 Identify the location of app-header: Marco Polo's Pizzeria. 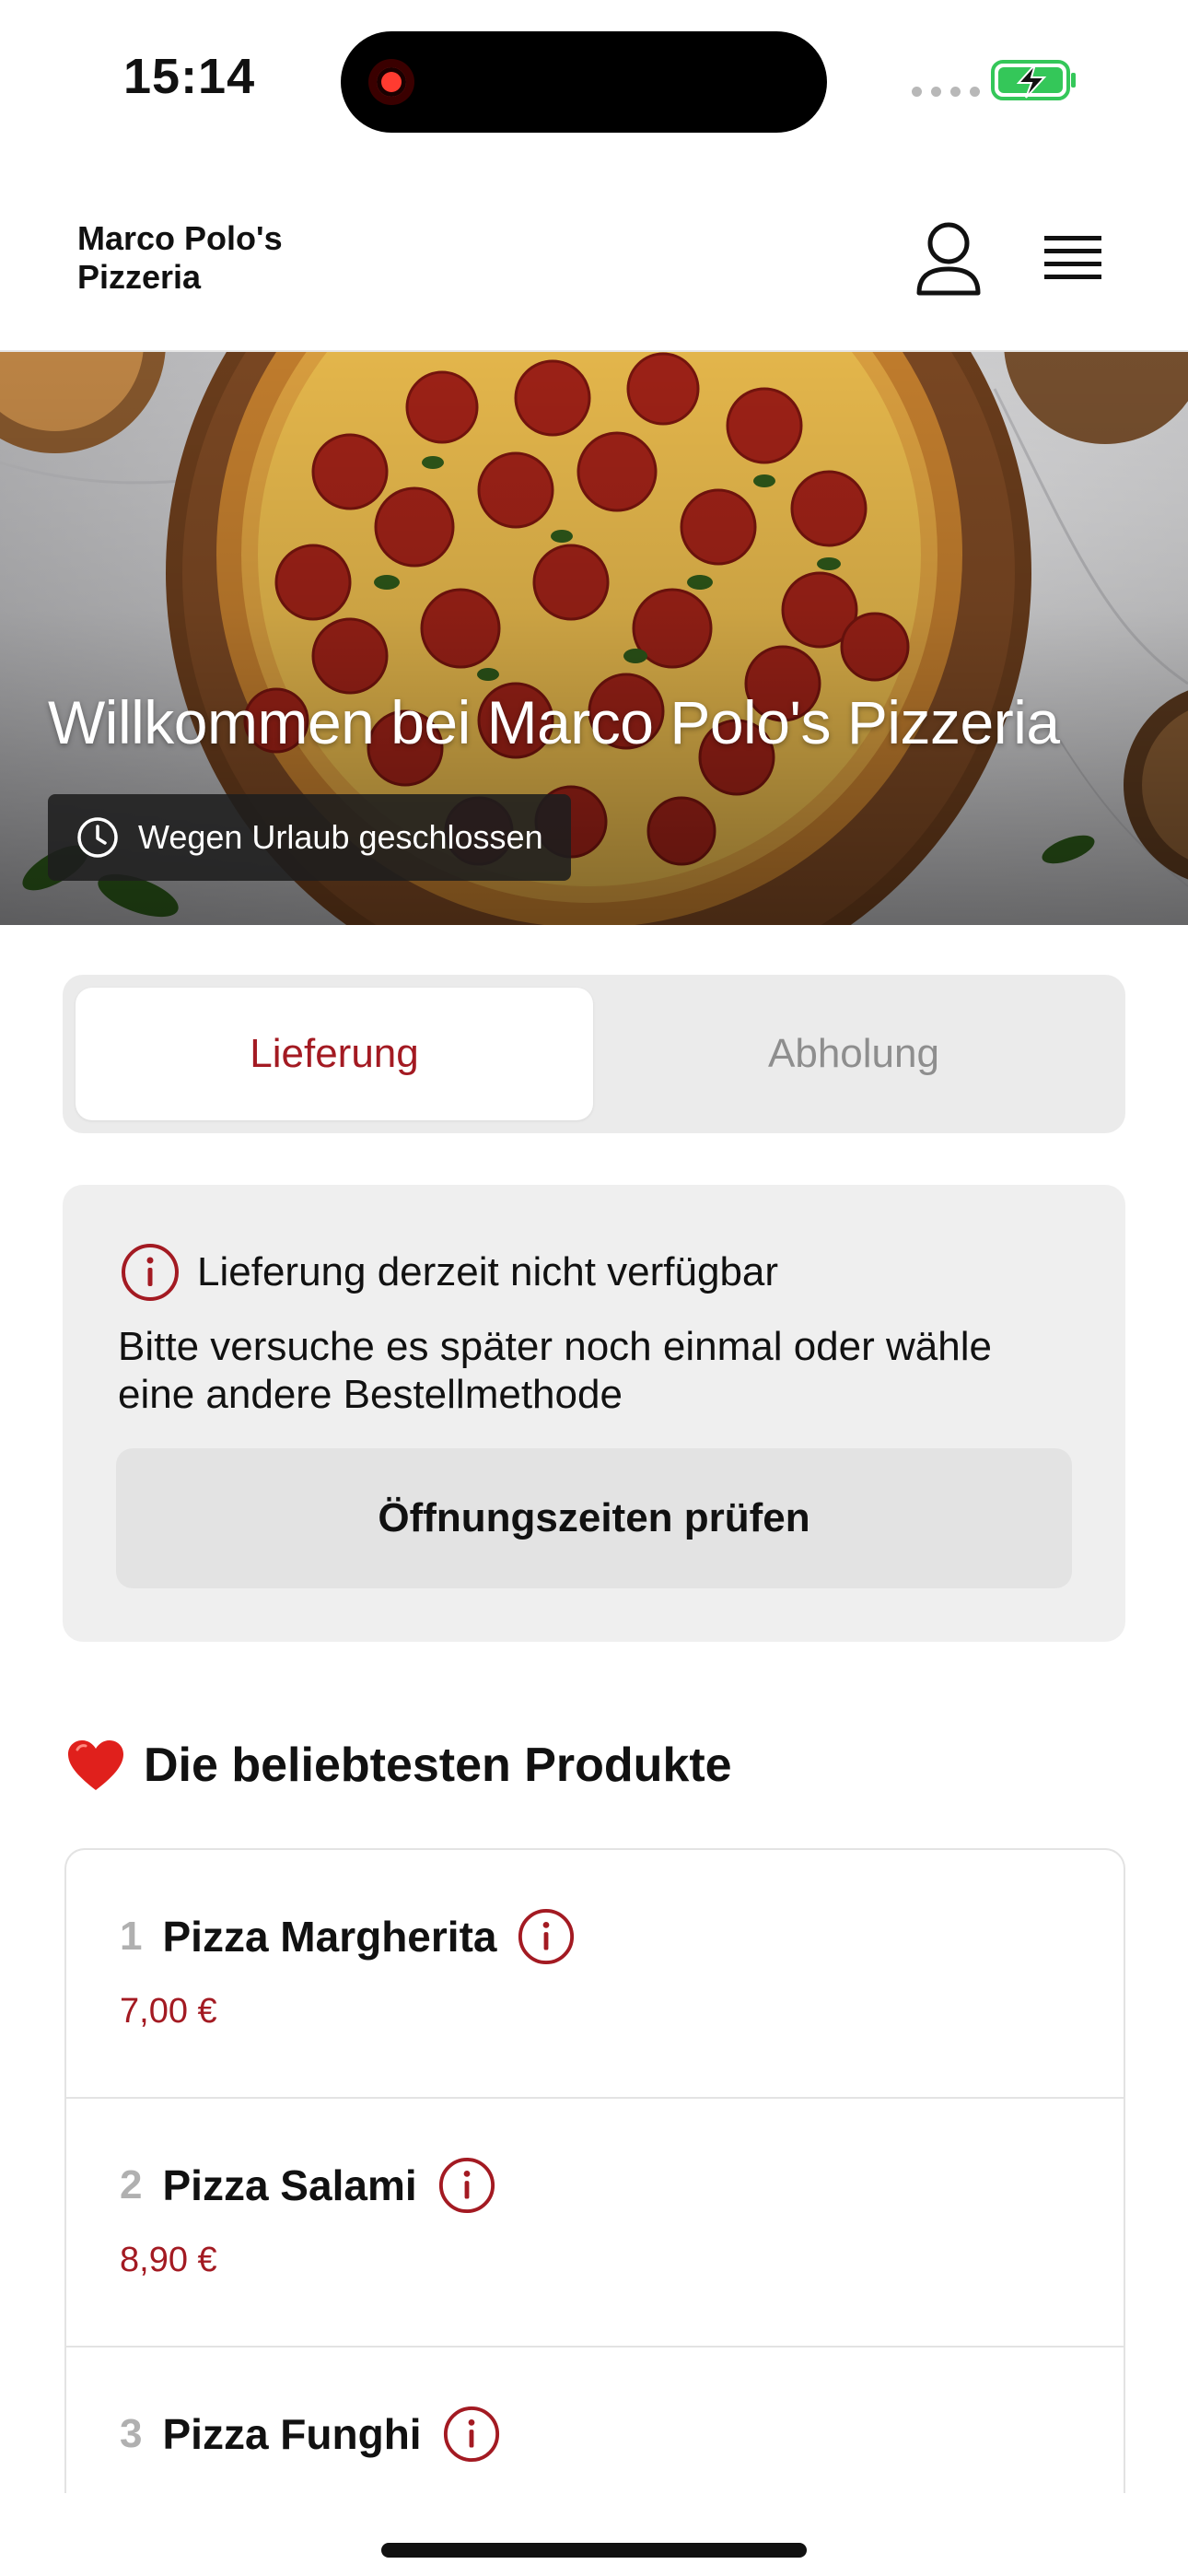
(594, 259).